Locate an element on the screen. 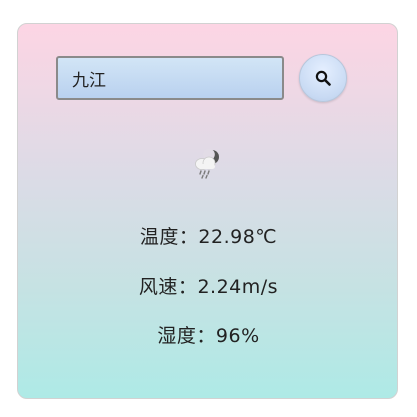  temperature-value: 22.98℃ is located at coordinates (238, 237).